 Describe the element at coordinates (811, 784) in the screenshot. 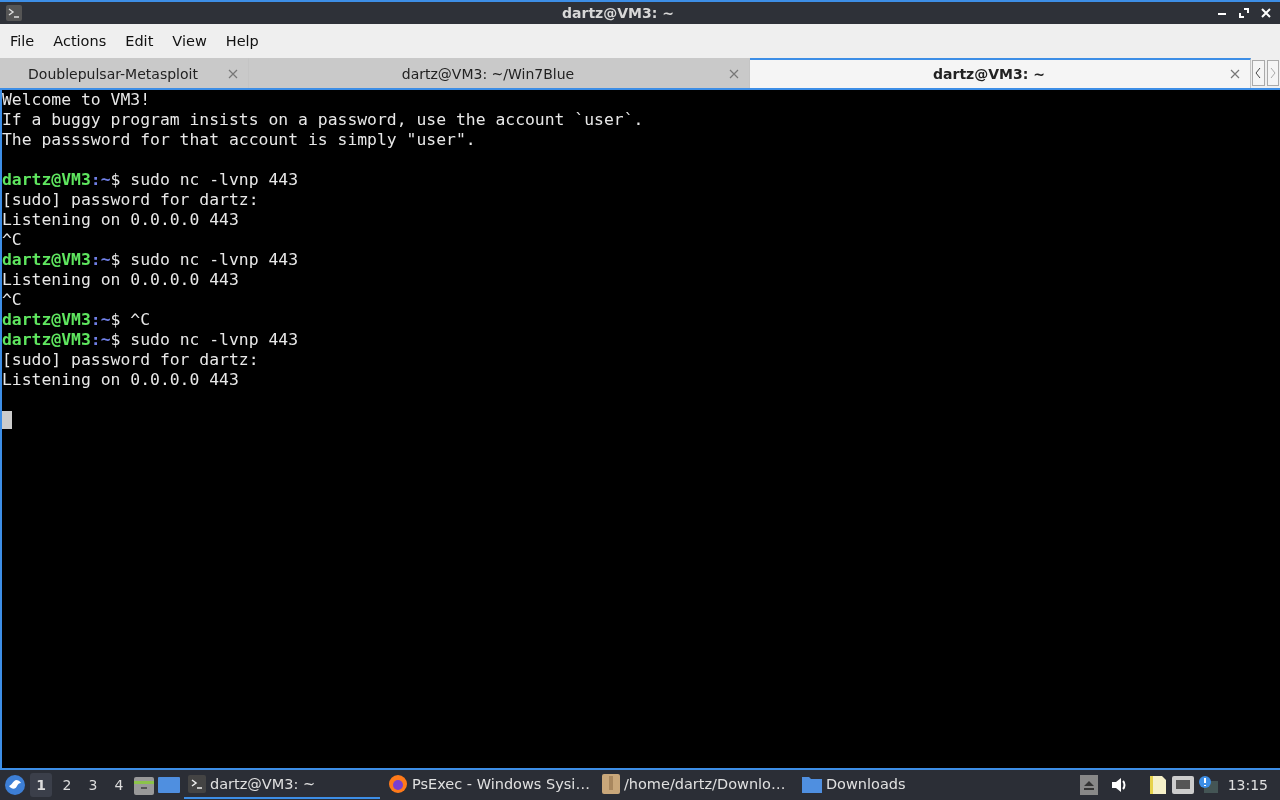

I see `folder-icon` at that location.